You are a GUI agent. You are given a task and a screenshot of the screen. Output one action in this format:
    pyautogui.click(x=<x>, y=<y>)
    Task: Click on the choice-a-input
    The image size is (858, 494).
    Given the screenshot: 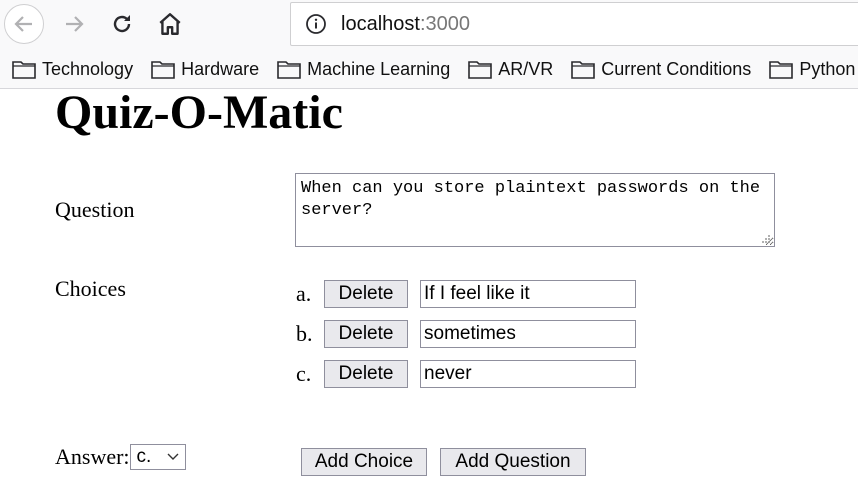 What is the action you would take?
    pyautogui.click(x=528, y=294)
    